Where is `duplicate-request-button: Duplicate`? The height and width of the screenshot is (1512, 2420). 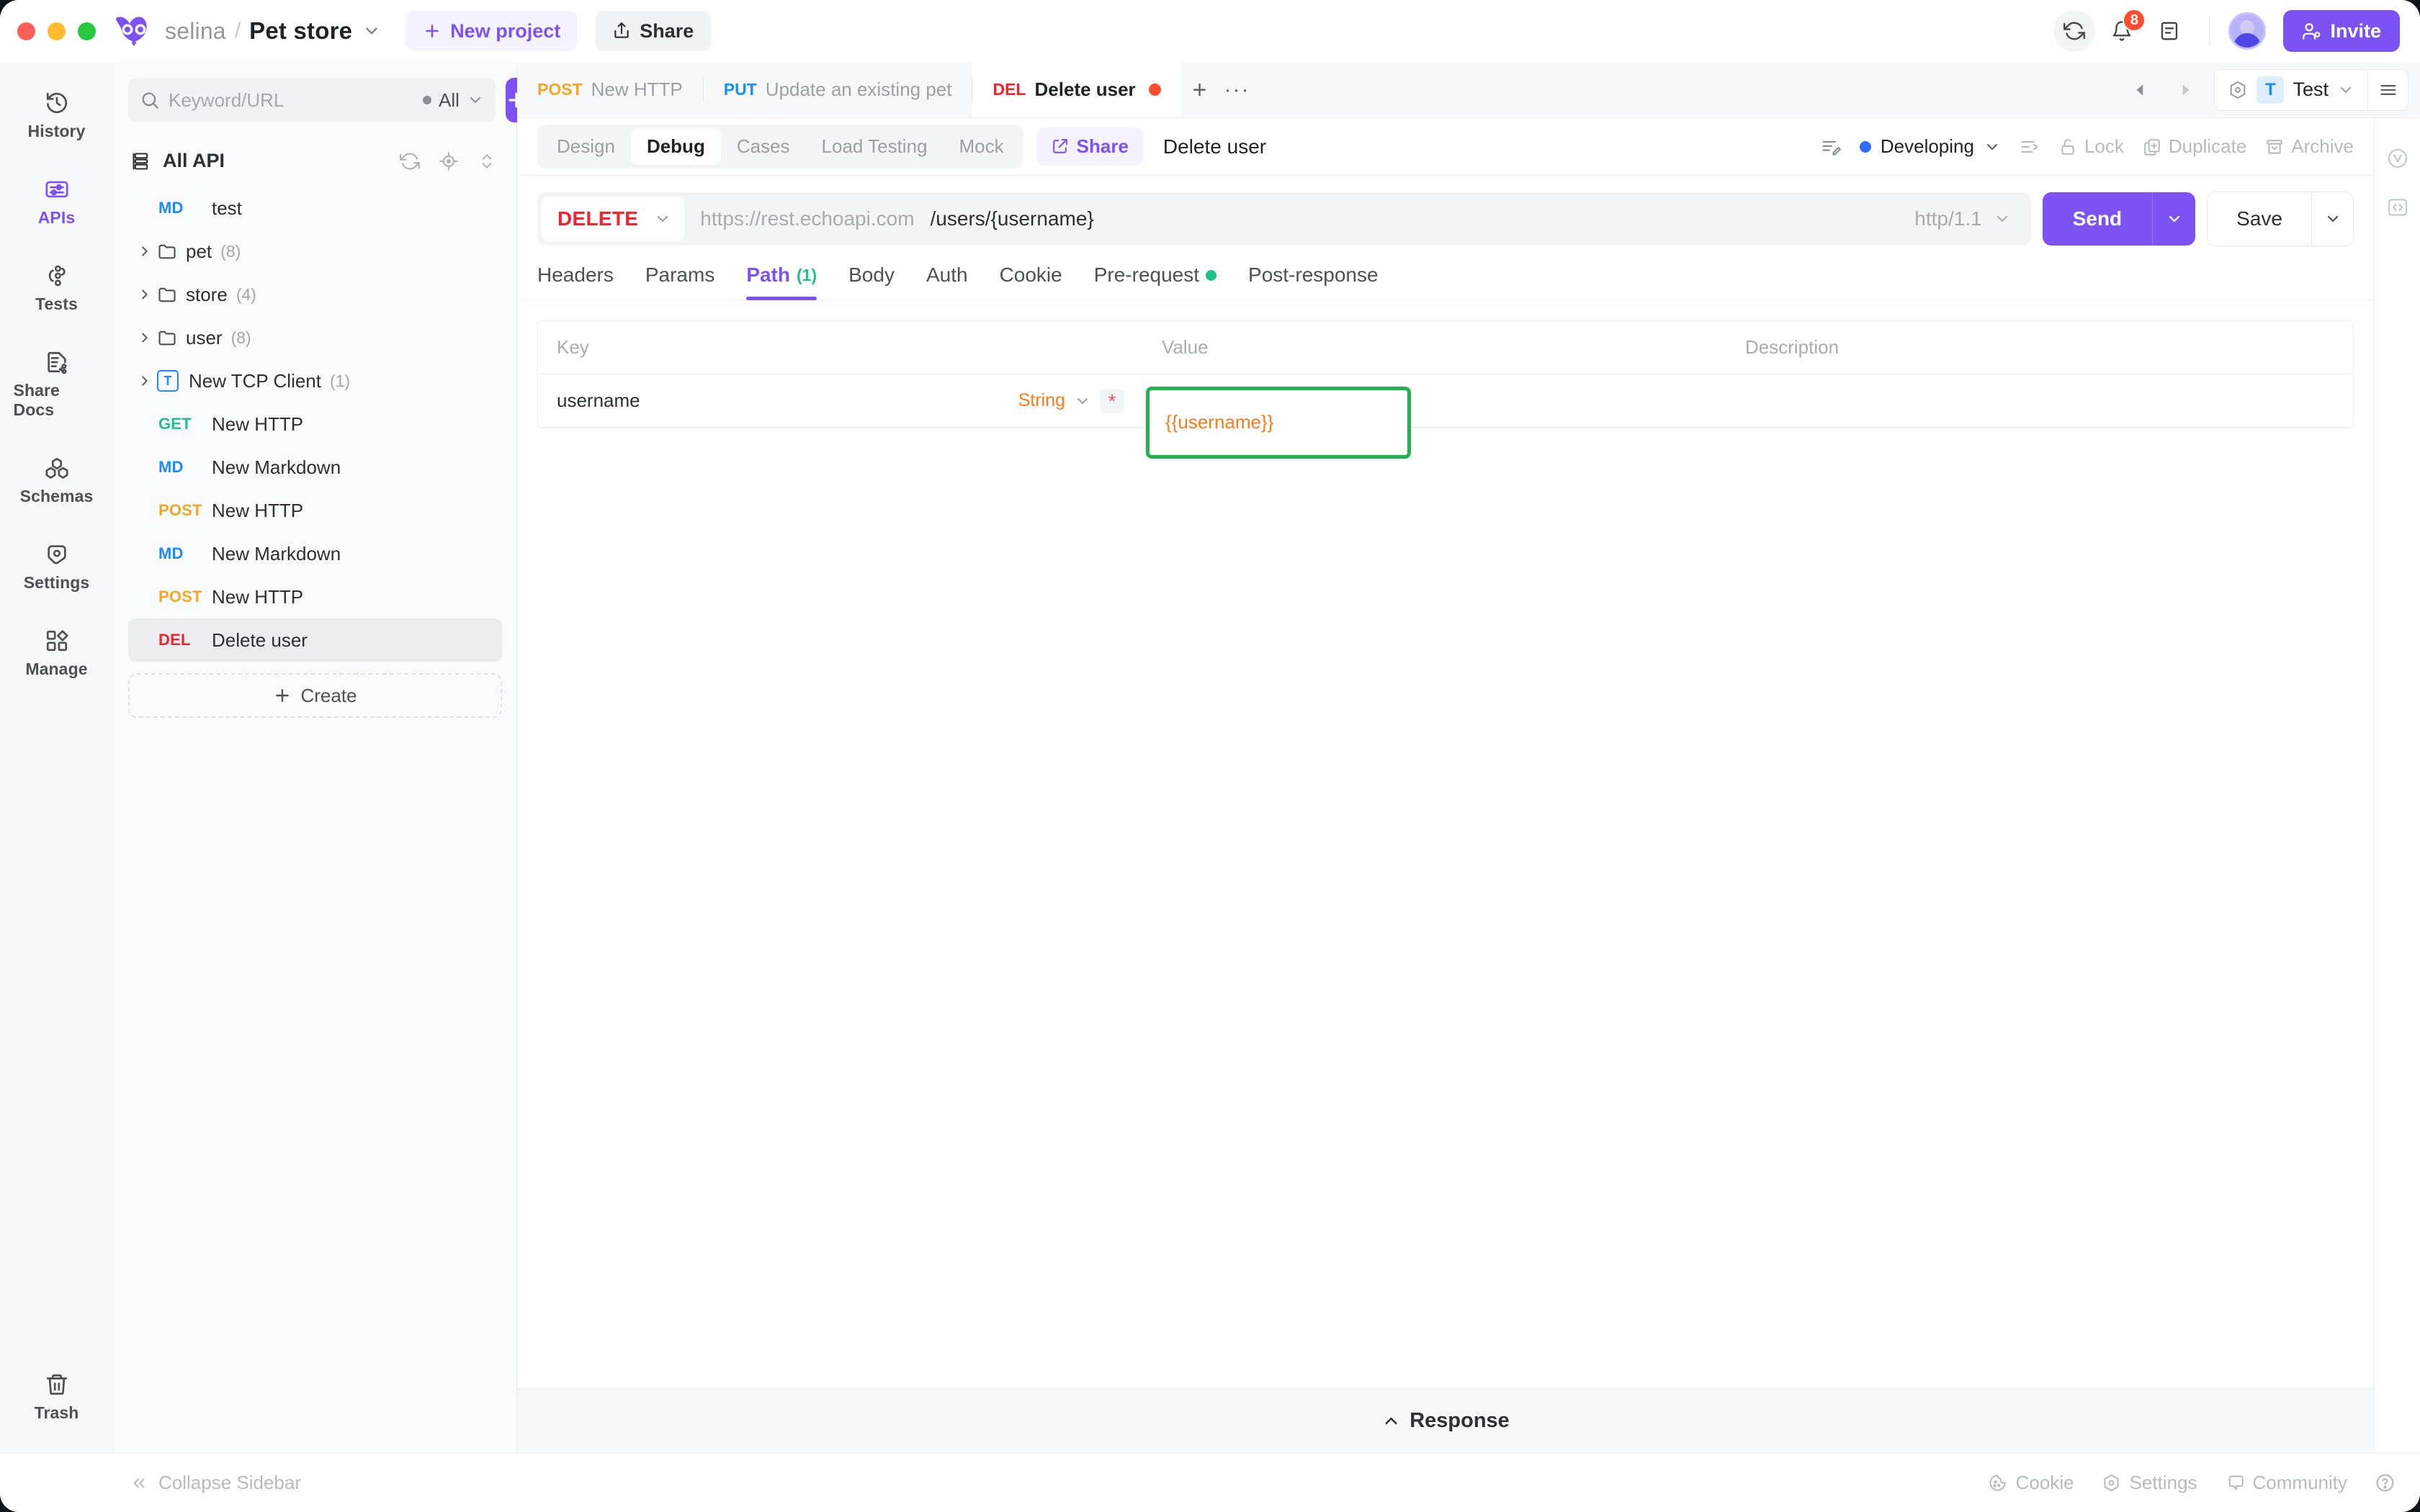 duplicate-request-button: Duplicate is located at coordinates (2194, 146).